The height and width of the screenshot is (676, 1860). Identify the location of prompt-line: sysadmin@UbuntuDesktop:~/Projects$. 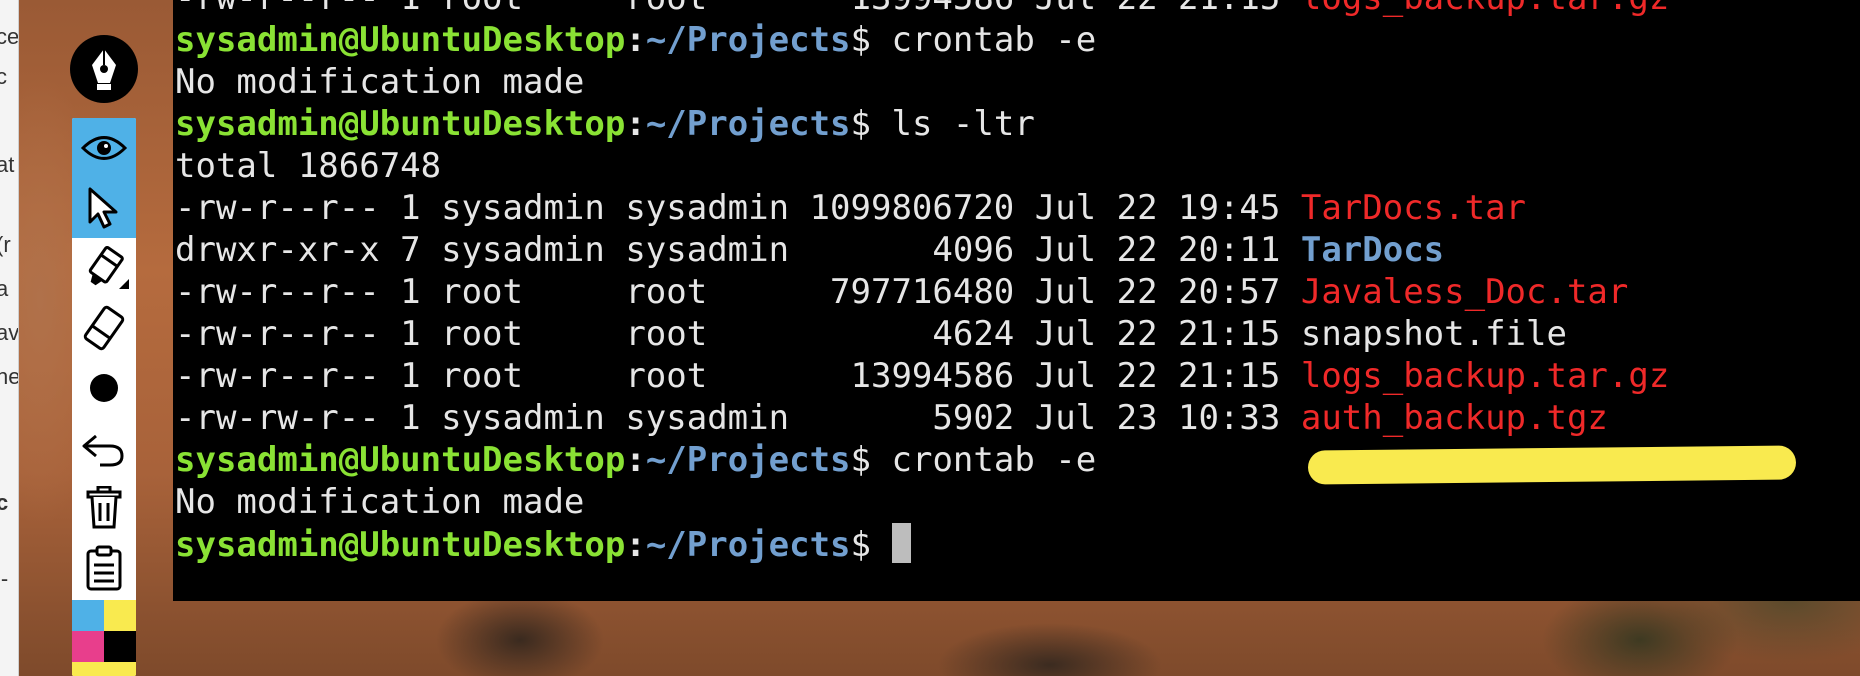
(922, 544).